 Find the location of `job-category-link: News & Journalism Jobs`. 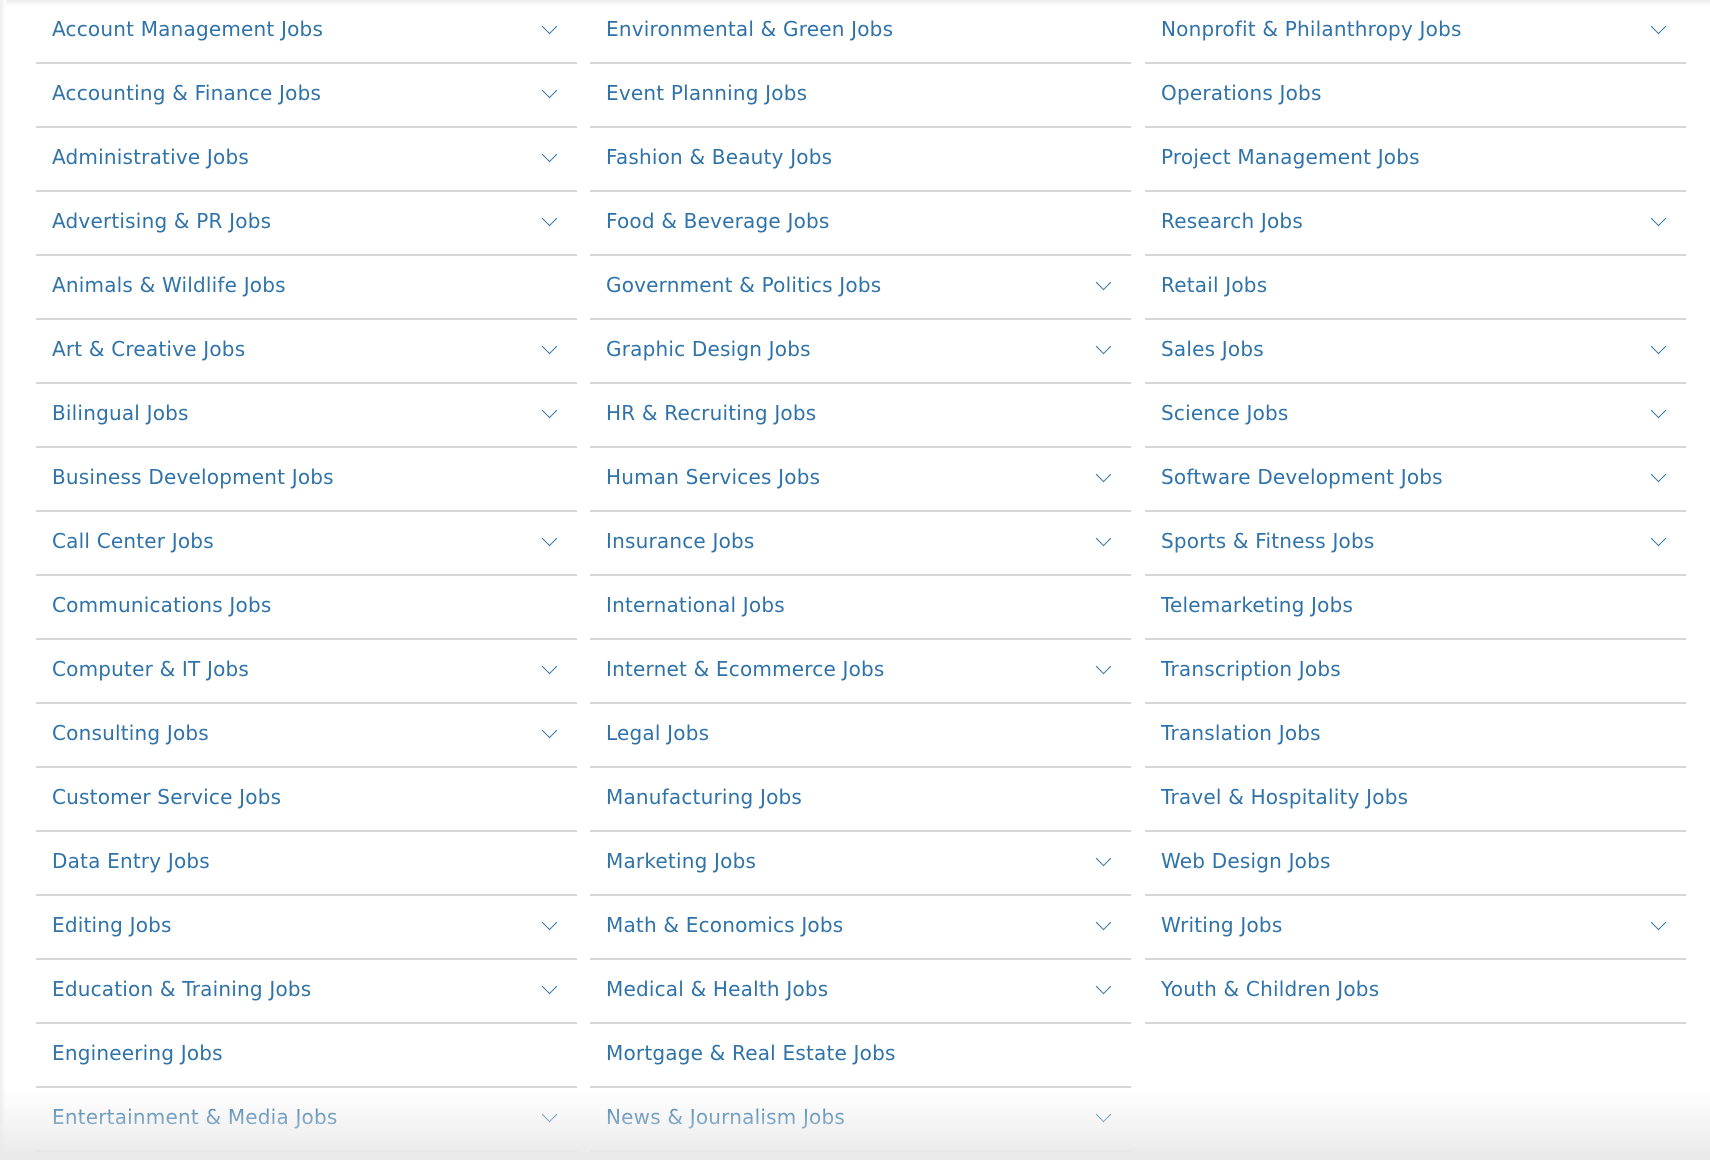

job-category-link: News & Journalism Jobs is located at coordinates (725, 1119).